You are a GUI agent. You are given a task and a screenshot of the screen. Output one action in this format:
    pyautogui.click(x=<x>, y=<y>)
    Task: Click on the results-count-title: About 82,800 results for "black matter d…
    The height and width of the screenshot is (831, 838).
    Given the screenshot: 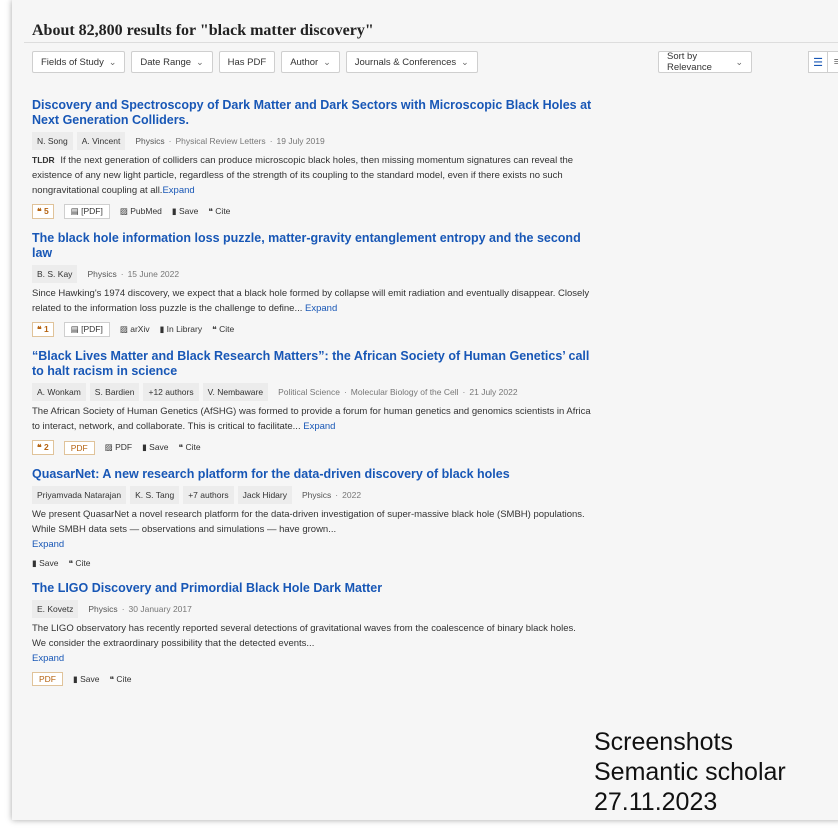 What is the action you would take?
    pyautogui.click(x=203, y=30)
    